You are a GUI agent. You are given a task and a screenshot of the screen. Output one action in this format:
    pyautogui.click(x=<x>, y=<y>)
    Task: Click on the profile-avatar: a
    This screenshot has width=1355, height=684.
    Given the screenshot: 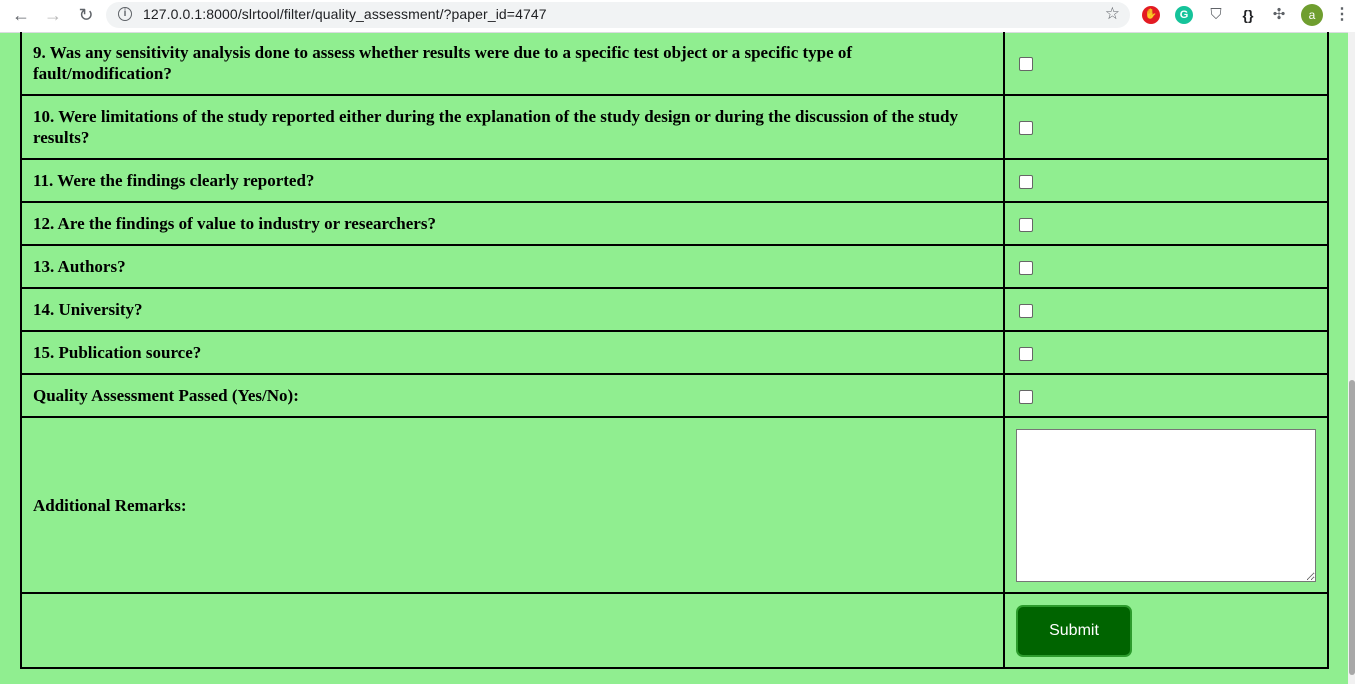 What is the action you would take?
    pyautogui.click(x=1312, y=15)
    